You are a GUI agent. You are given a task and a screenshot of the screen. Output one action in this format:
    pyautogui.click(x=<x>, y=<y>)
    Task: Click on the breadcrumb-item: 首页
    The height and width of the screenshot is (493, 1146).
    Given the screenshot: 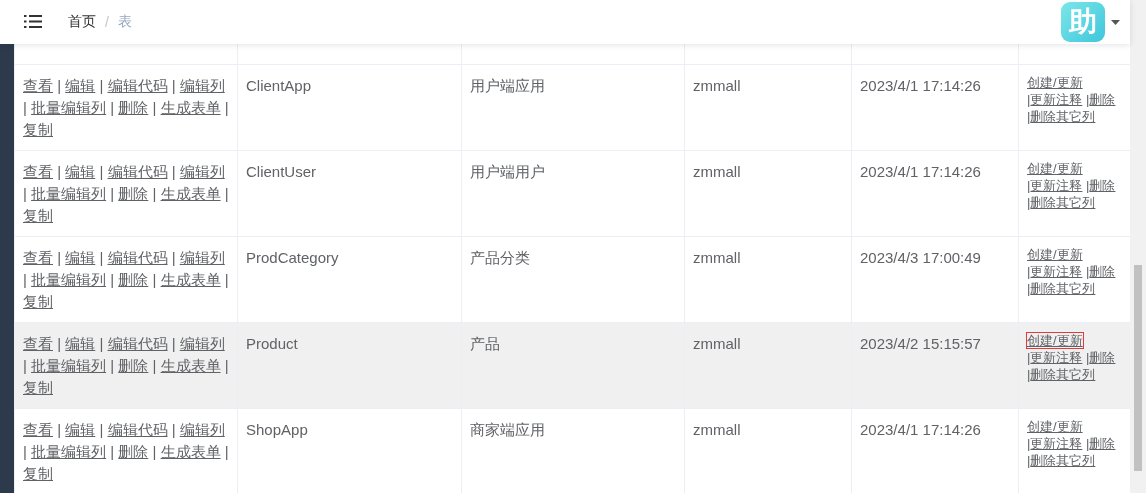 What is the action you would take?
    pyautogui.click(x=82, y=22)
    